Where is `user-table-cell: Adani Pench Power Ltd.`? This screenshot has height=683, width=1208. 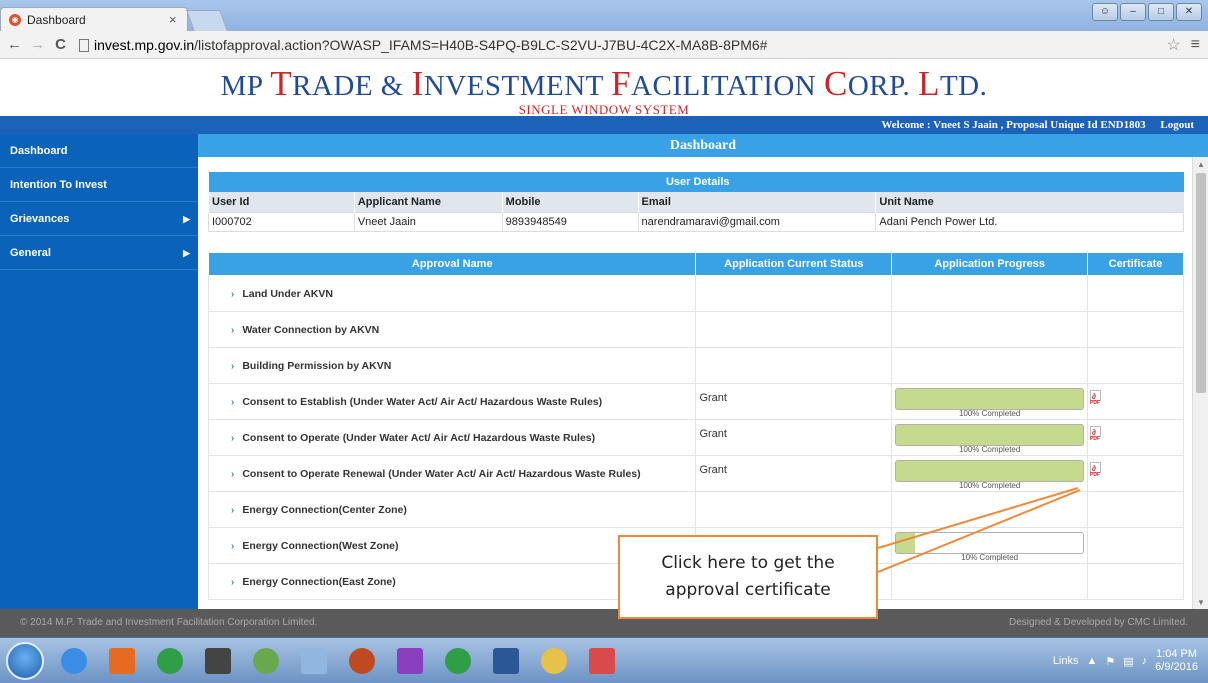 user-table-cell: Adani Pench Power Ltd. is located at coordinates (1029, 221).